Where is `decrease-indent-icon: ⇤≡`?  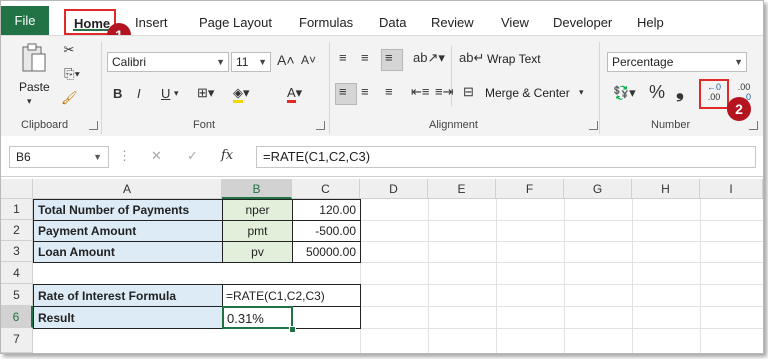
decrease-indent-icon: ⇤≡ is located at coordinates (420, 92).